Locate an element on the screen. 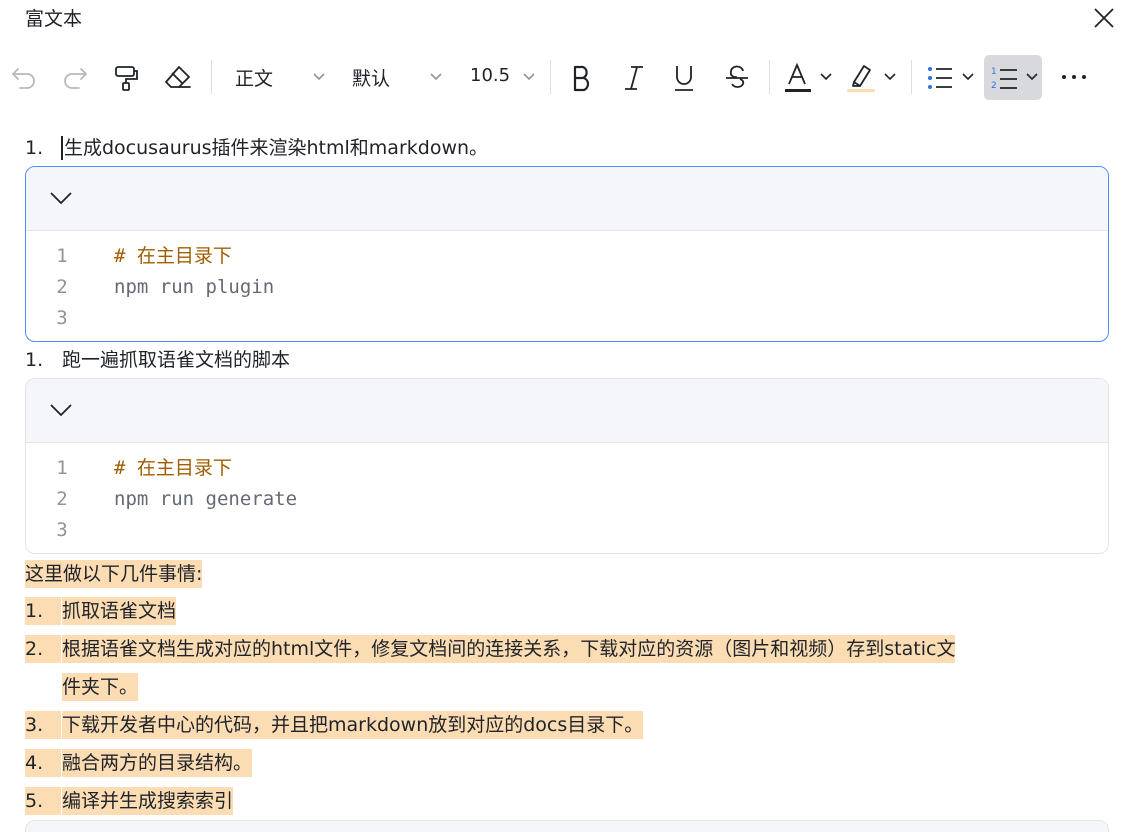 The height and width of the screenshot is (832, 1130). more-icon is located at coordinates (1074, 77).